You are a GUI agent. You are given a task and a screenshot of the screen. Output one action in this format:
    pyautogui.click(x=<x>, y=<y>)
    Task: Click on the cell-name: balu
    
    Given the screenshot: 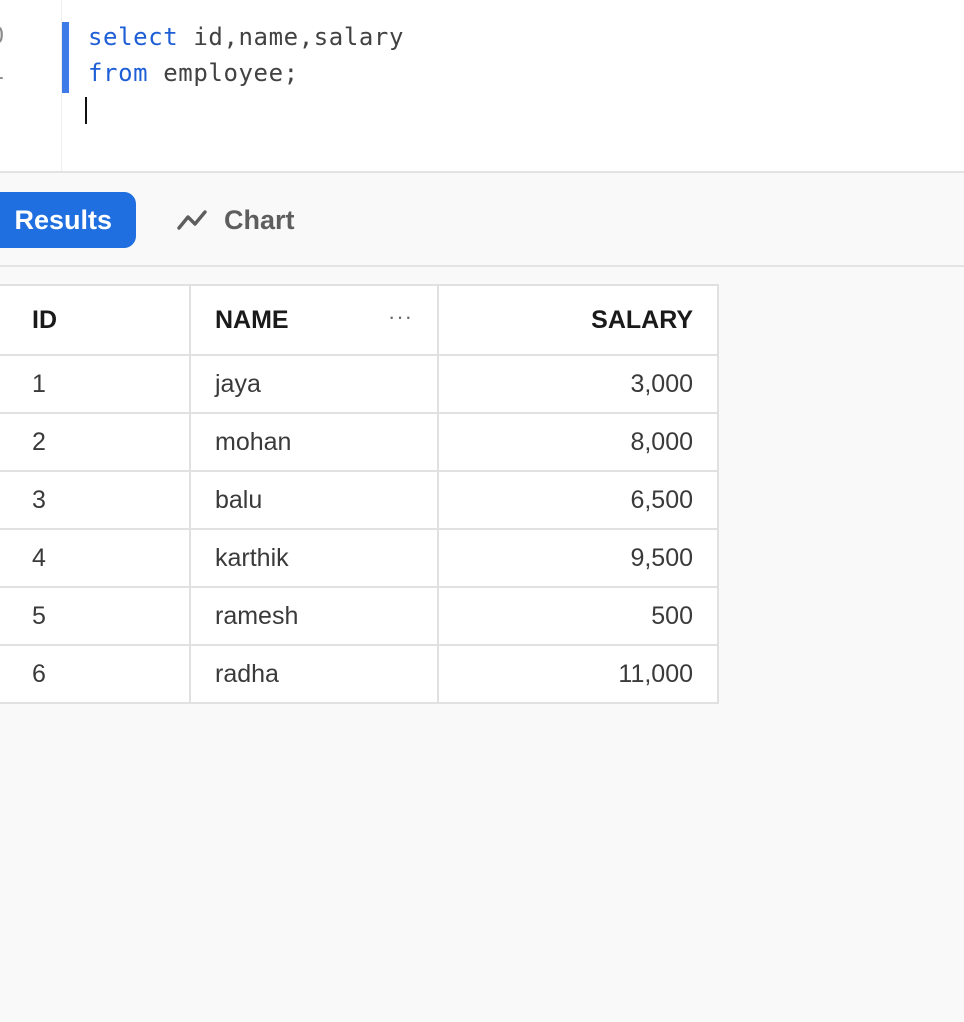 What is the action you would take?
    pyautogui.click(x=314, y=500)
    